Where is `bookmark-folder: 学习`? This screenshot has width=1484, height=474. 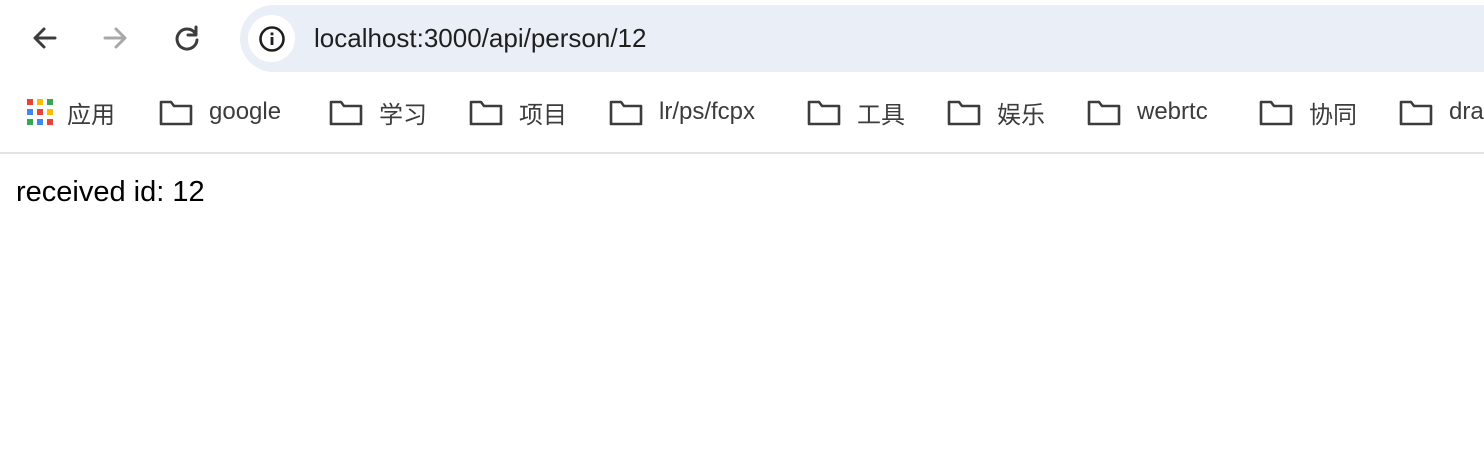
bookmark-folder: 学习 is located at coordinates (378, 112).